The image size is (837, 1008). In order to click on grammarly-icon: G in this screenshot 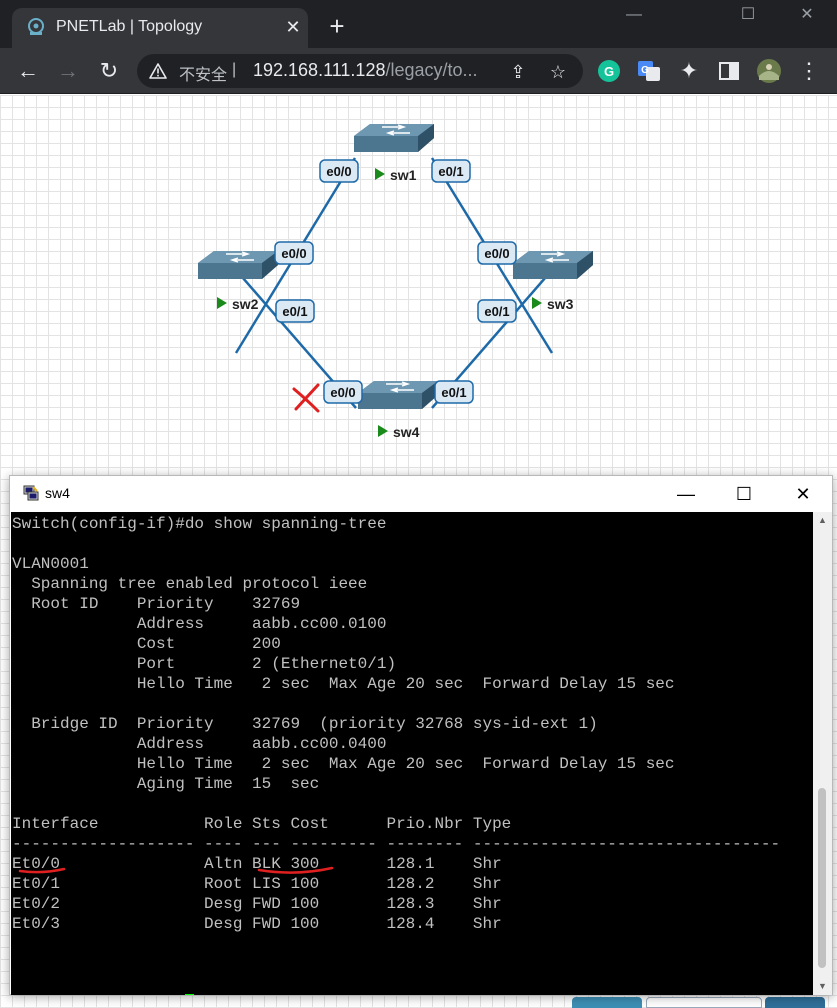, I will do `click(609, 71)`.